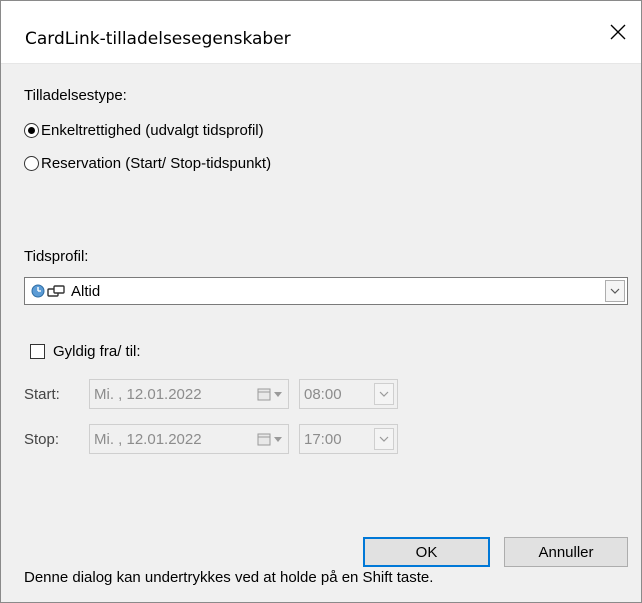 The width and height of the screenshot is (642, 603). I want to click on start-time-dropdown, so click(384, 394).